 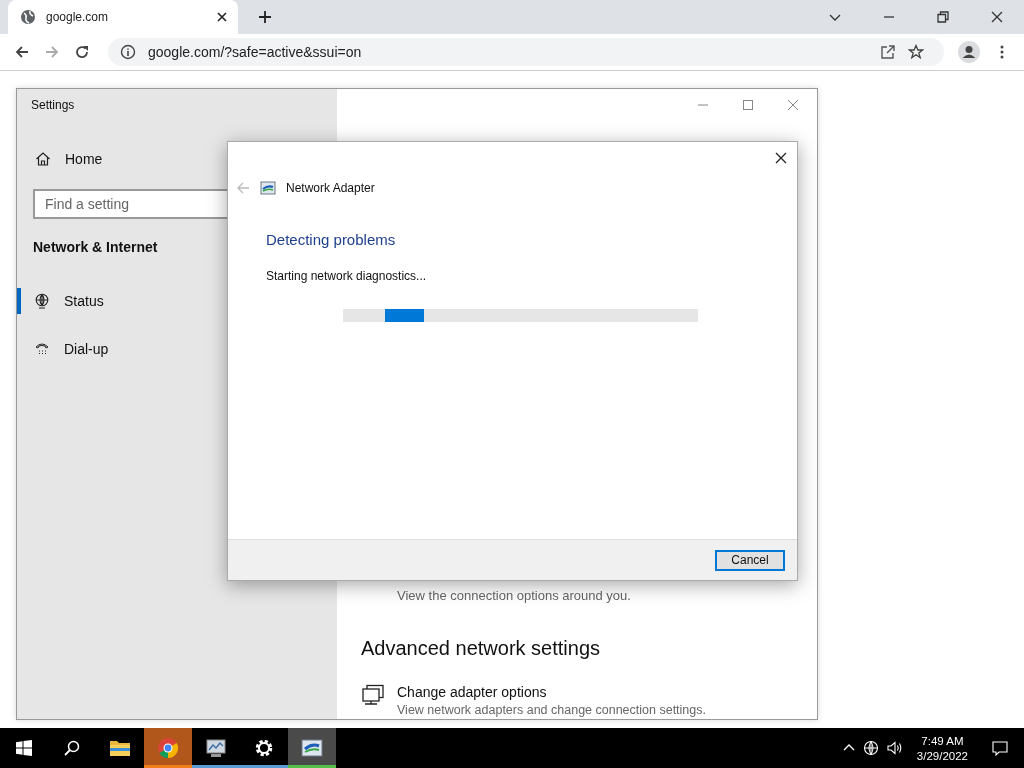 What do you see at coordinates (255, 52) in the screenshot?
I see `url-text: google.com/?safe=active&ssui=on` at bounding box center [255, 52].